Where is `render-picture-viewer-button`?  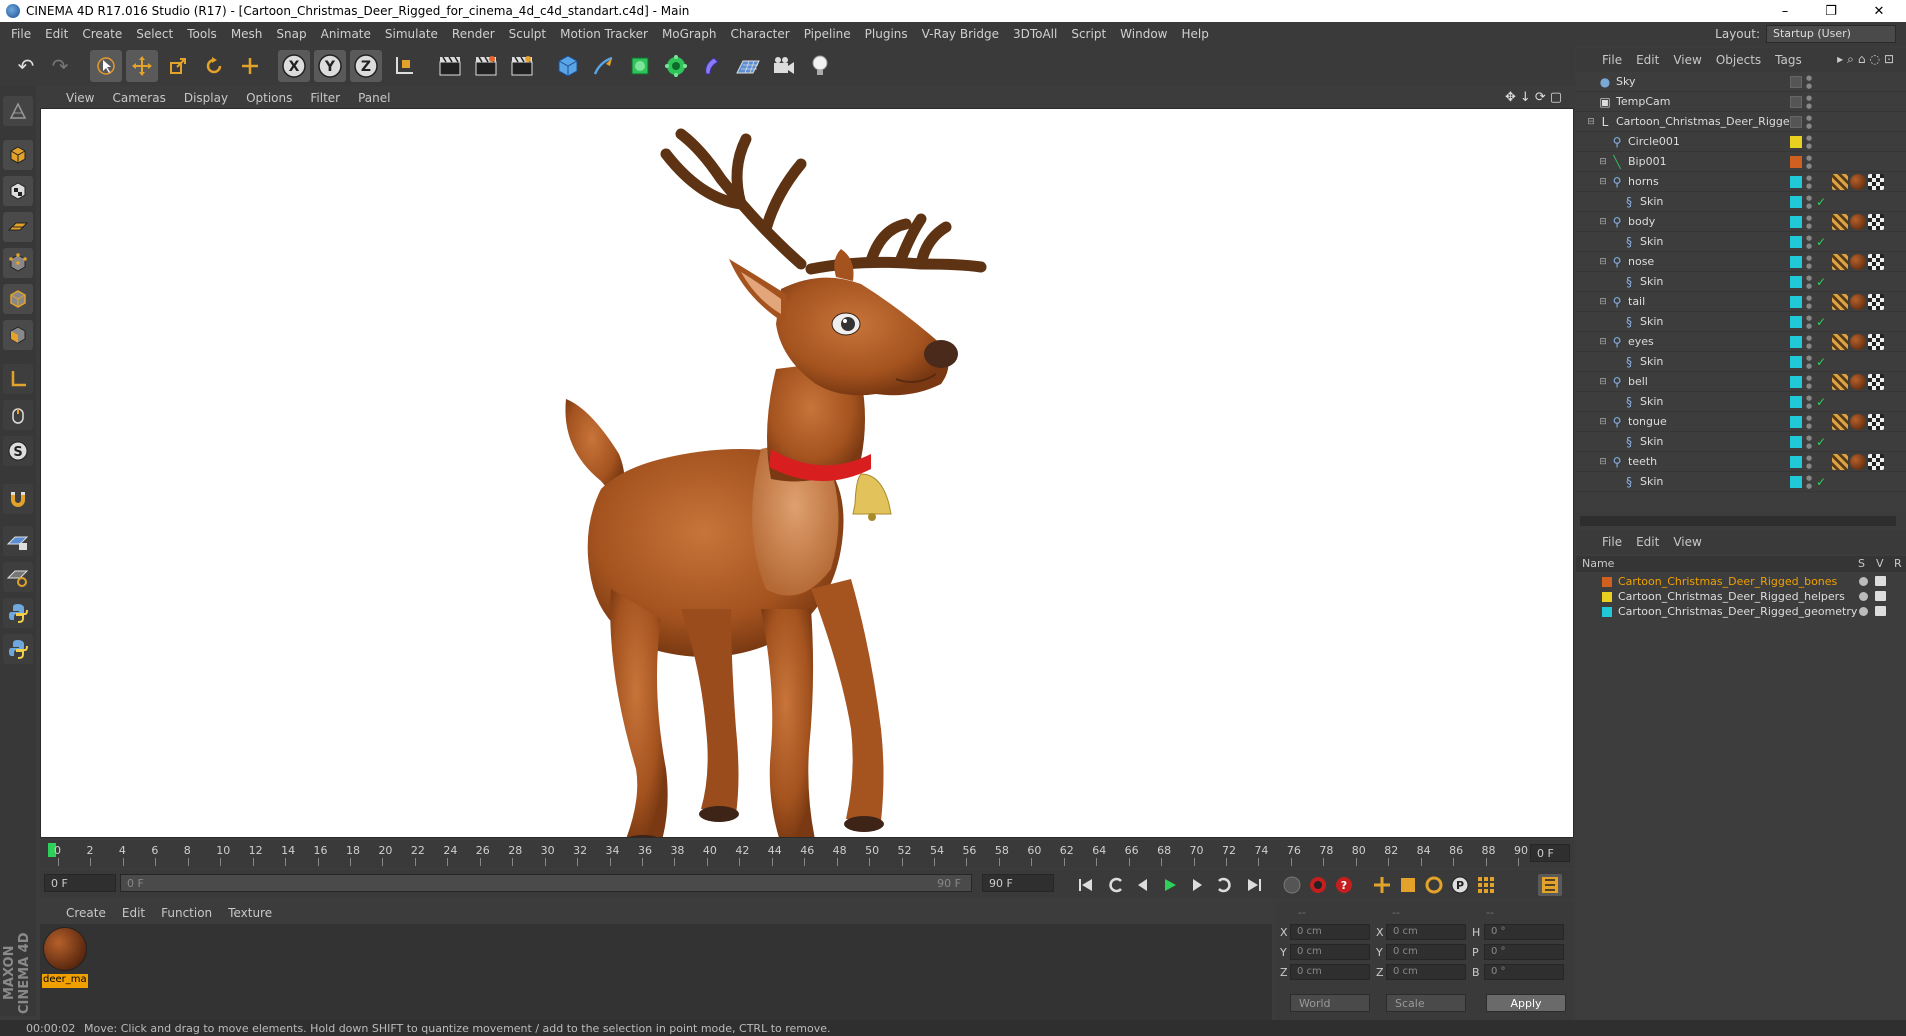
render-picture-viewer-button is located at coordinates (486, 66).